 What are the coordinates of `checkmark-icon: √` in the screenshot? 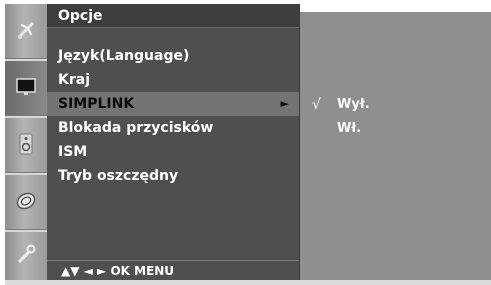 It's located at (316, 105).